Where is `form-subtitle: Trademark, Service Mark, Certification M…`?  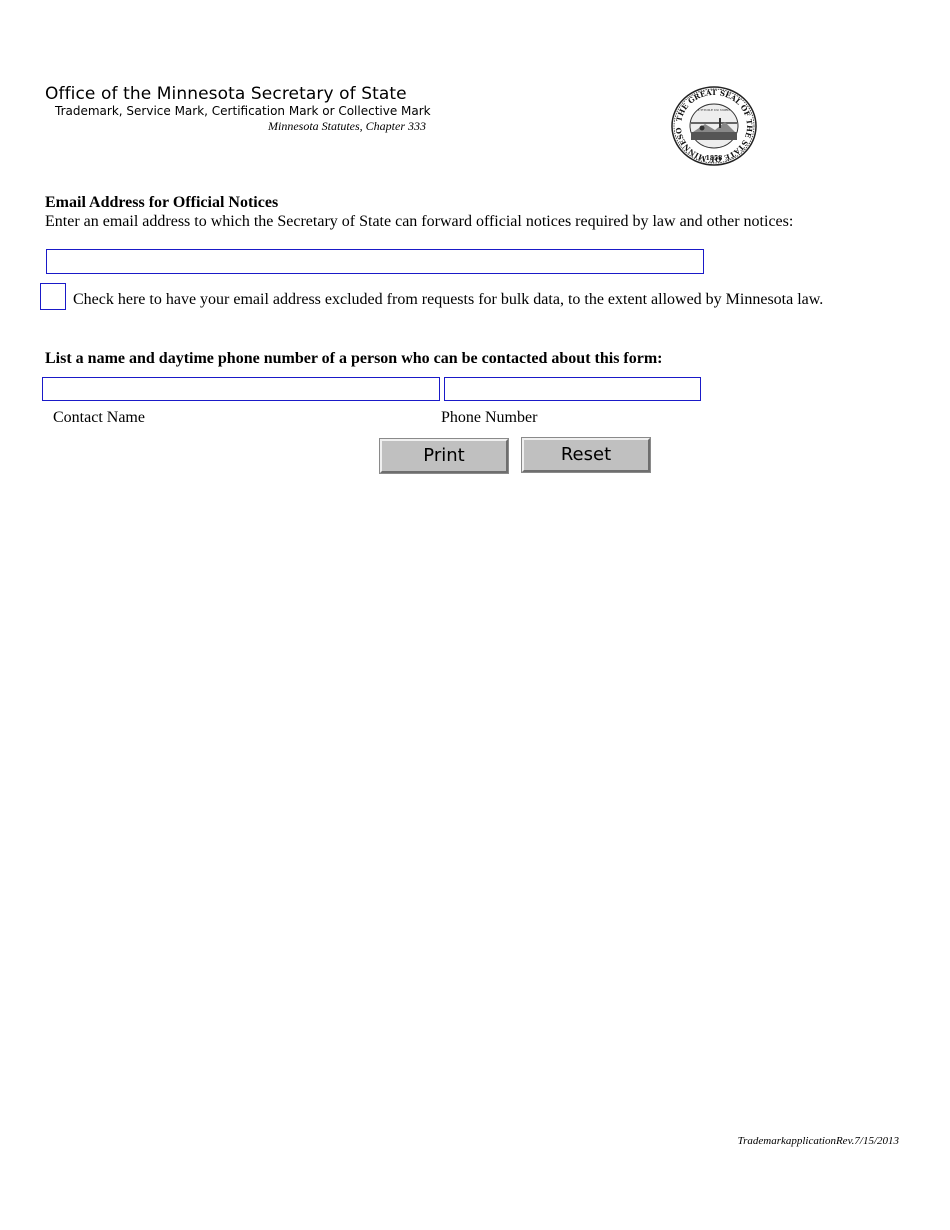
form-subtitle: Trademark, Service Mark, Certification M… is located at coordinates (243, 111).